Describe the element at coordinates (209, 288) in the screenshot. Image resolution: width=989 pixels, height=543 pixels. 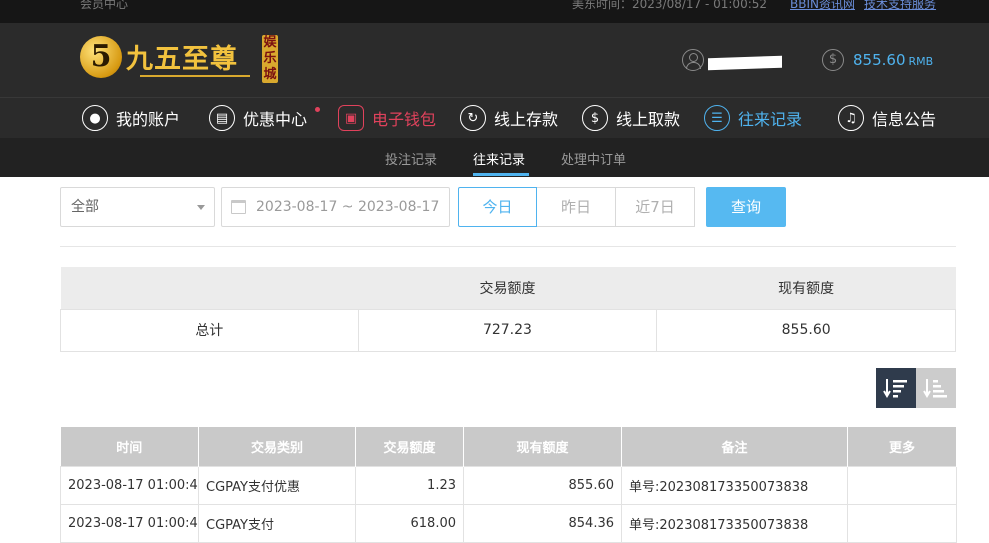
I see `summary-header-cell` at that location.